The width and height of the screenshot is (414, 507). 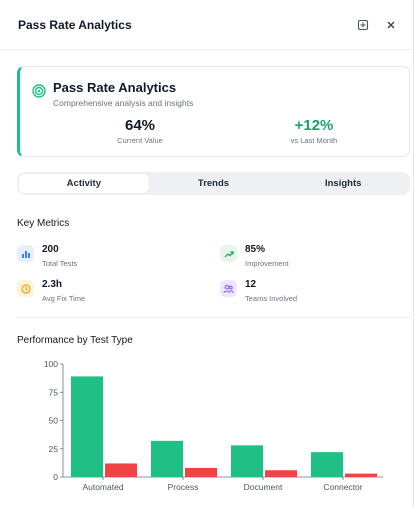 What do you see at coordinates (51, 364) in the screenshot?
I see `y-tick-label: 100` at bounding box center [51, 364].